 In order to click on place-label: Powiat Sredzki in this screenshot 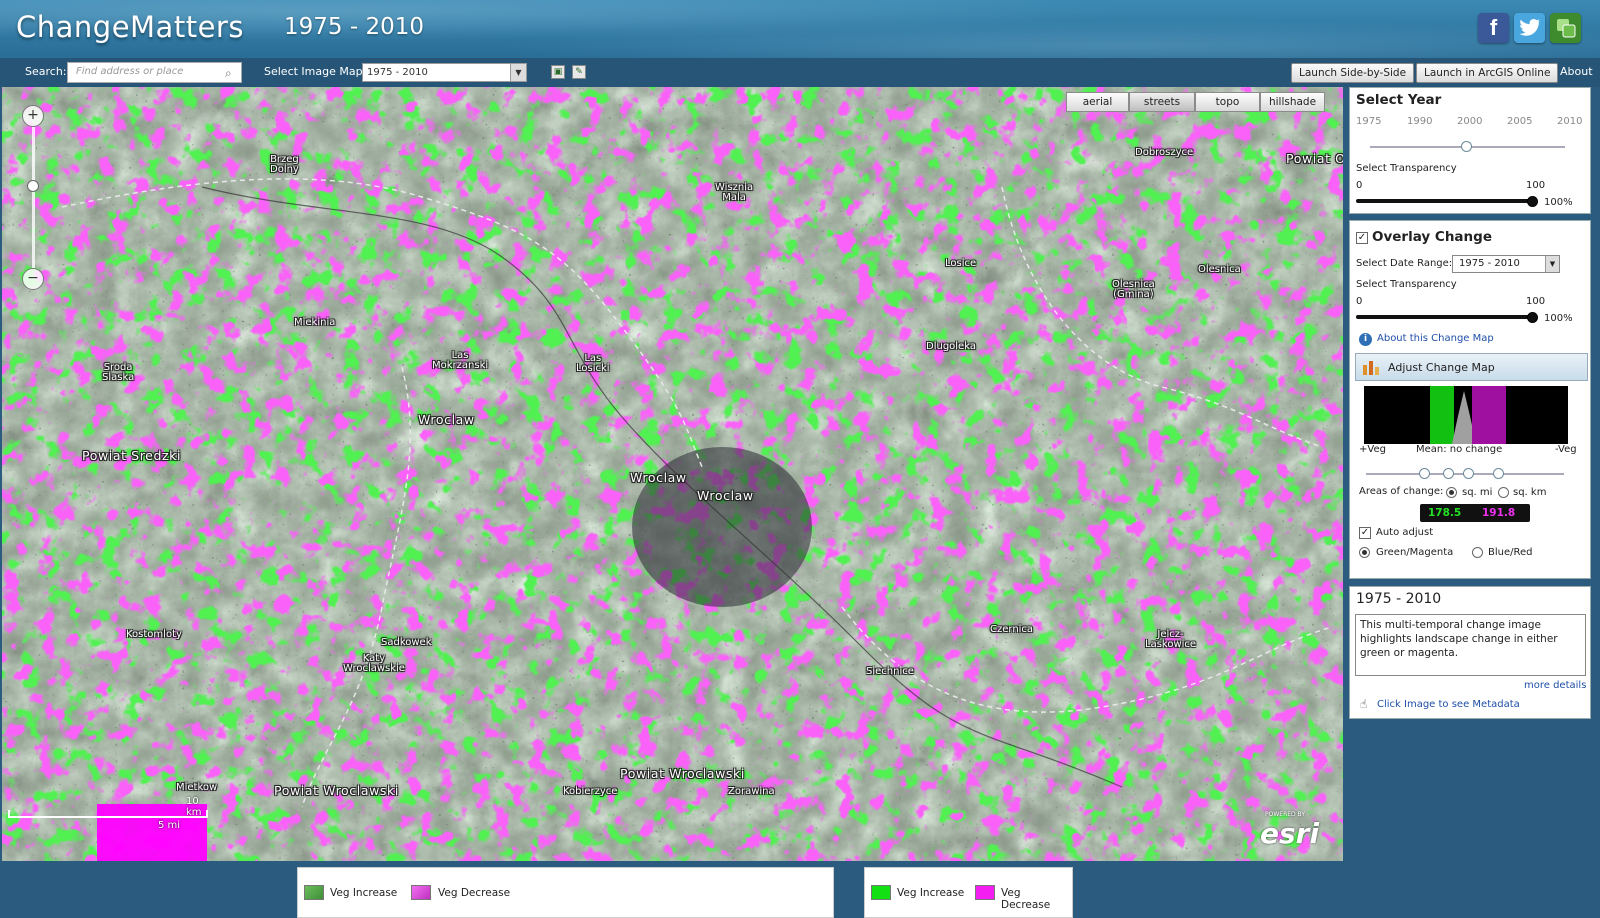, I will do `click(132, 455)`.